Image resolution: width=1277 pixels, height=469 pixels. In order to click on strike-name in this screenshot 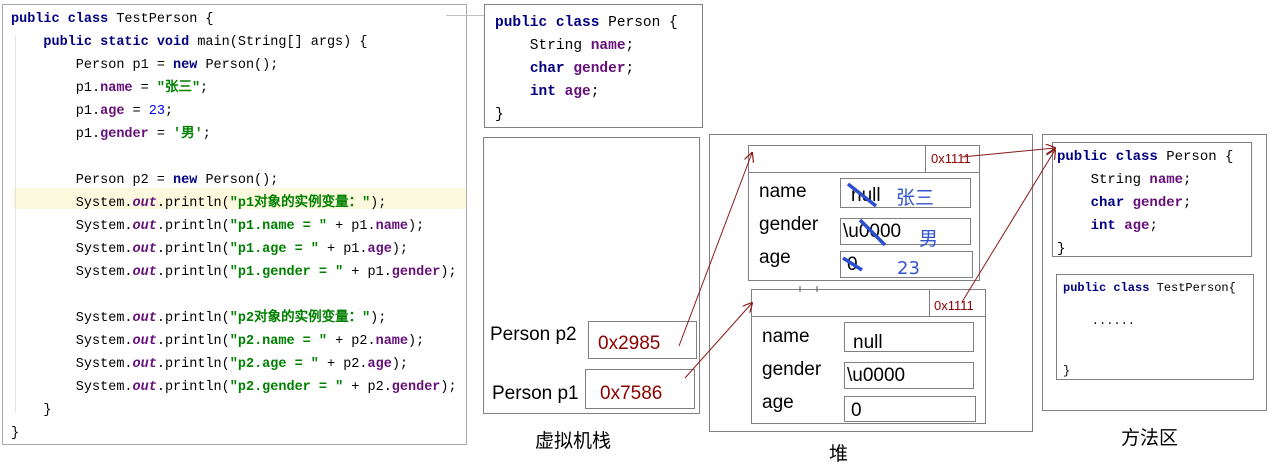, I will do `click(862, 195)`.